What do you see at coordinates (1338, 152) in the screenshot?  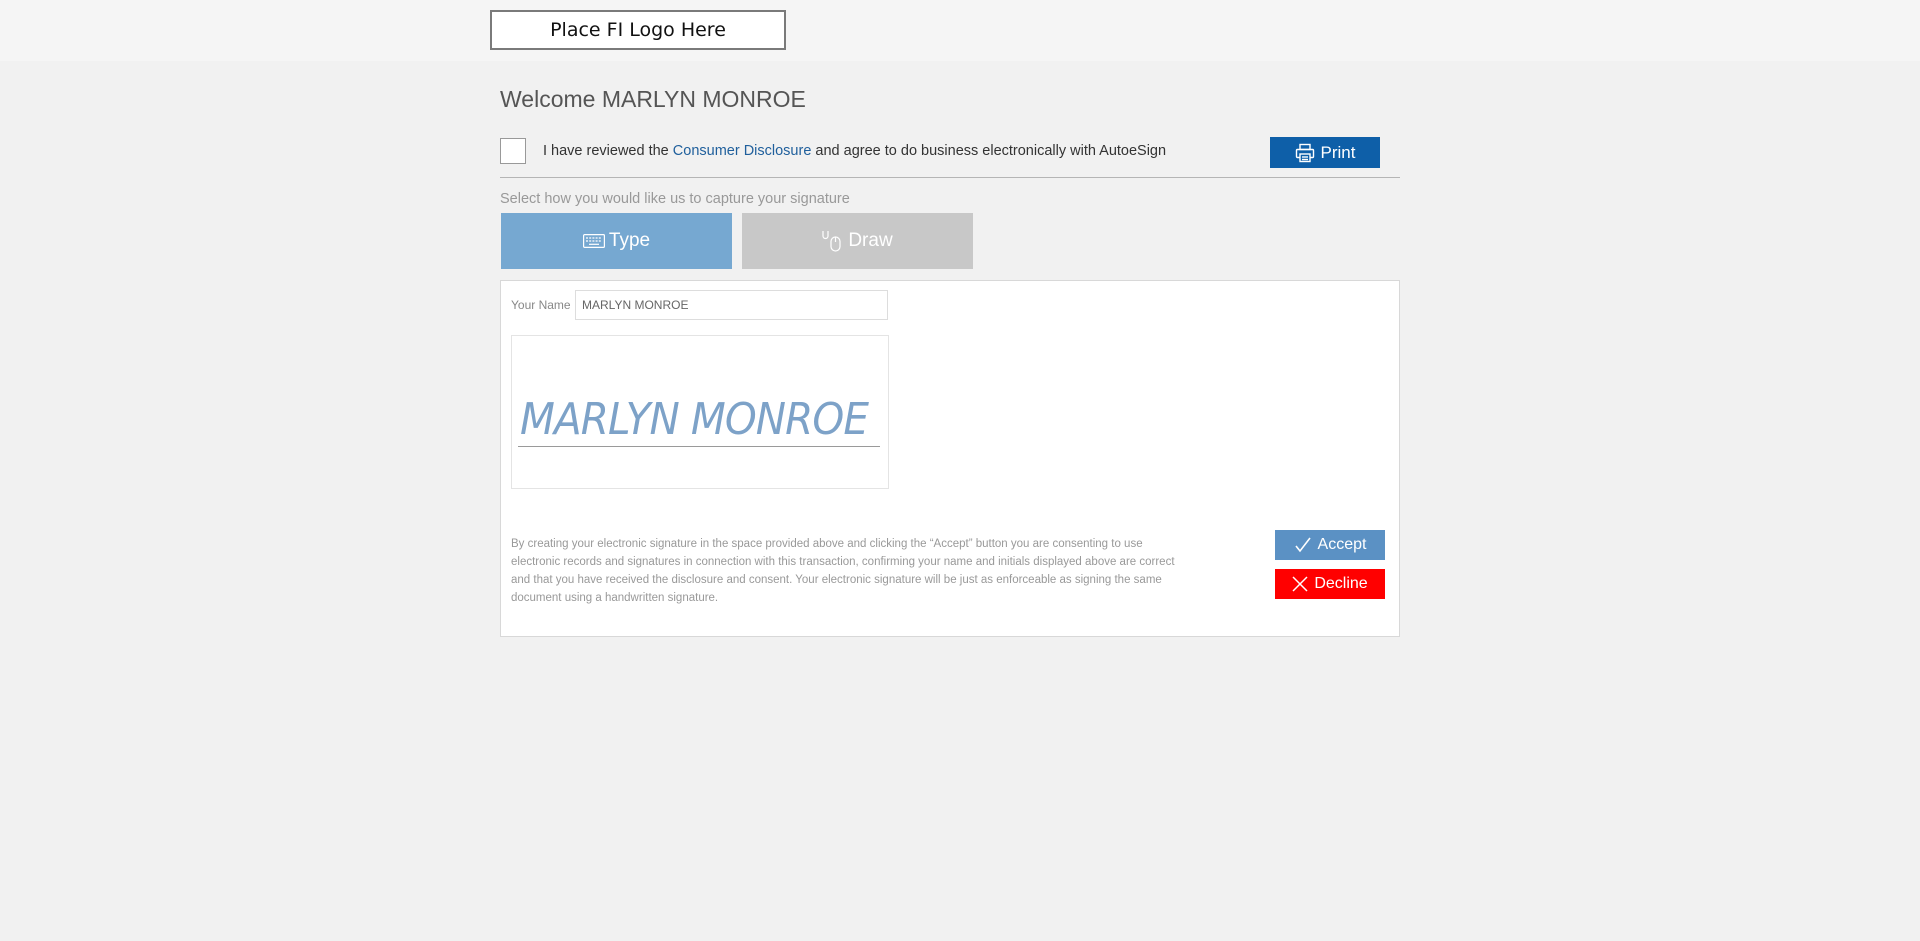 I see `print-button-label: Print` at bounding box center [1338, 152].